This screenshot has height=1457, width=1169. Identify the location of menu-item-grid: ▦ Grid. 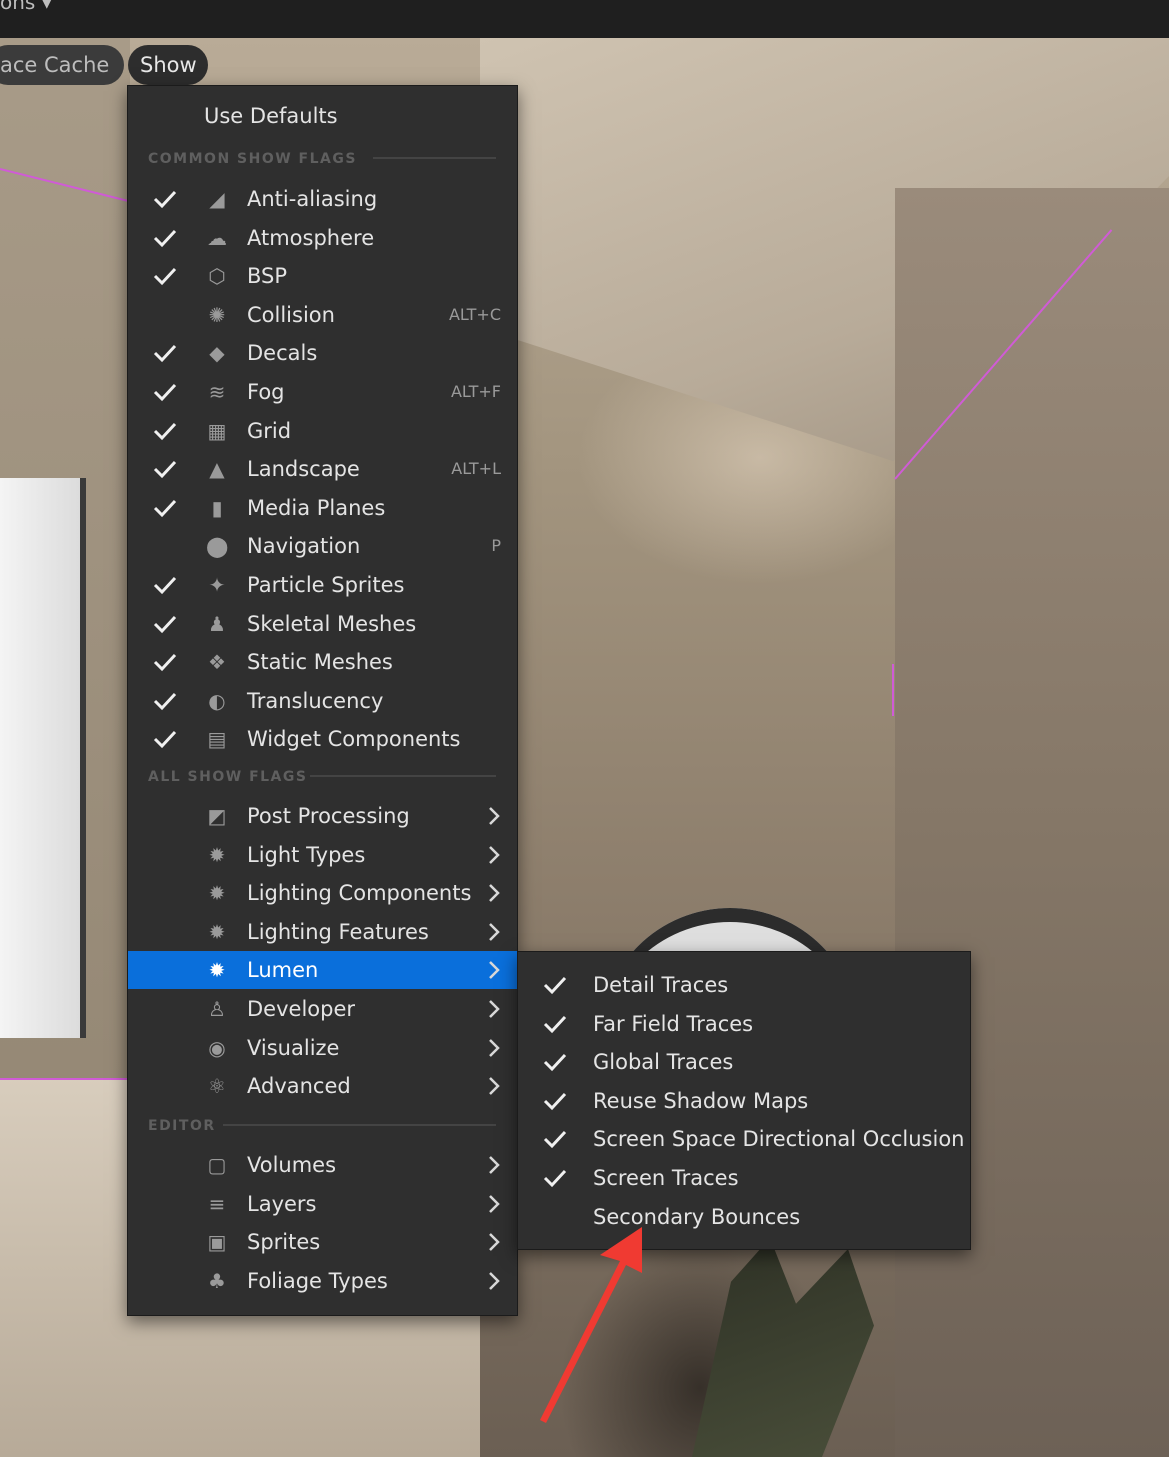
(322, 431).